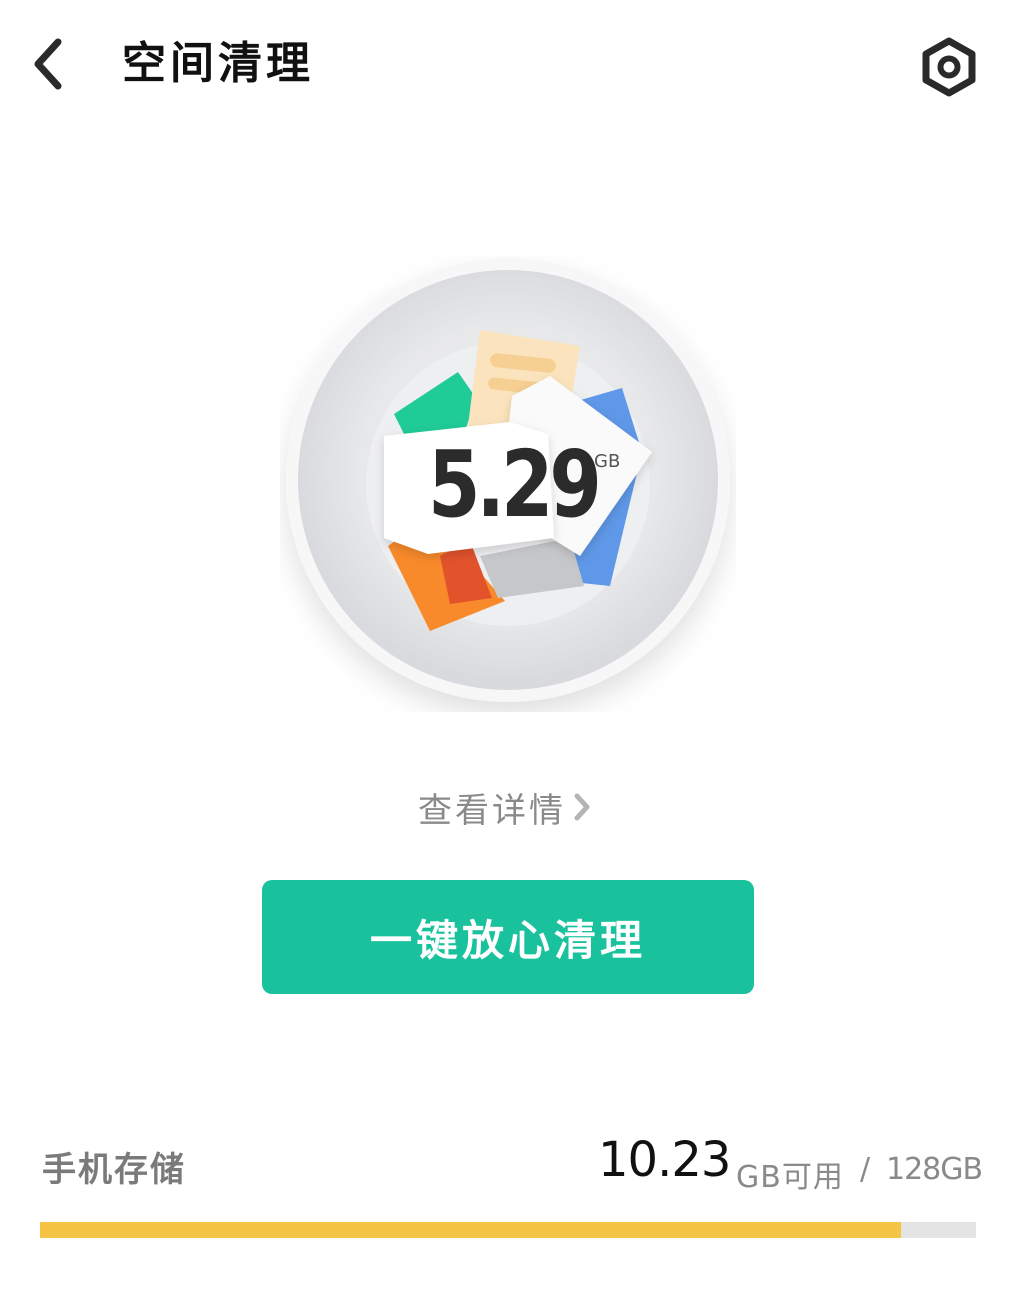  I want to click on view-details-link: 查看详情, so click(506, 807).